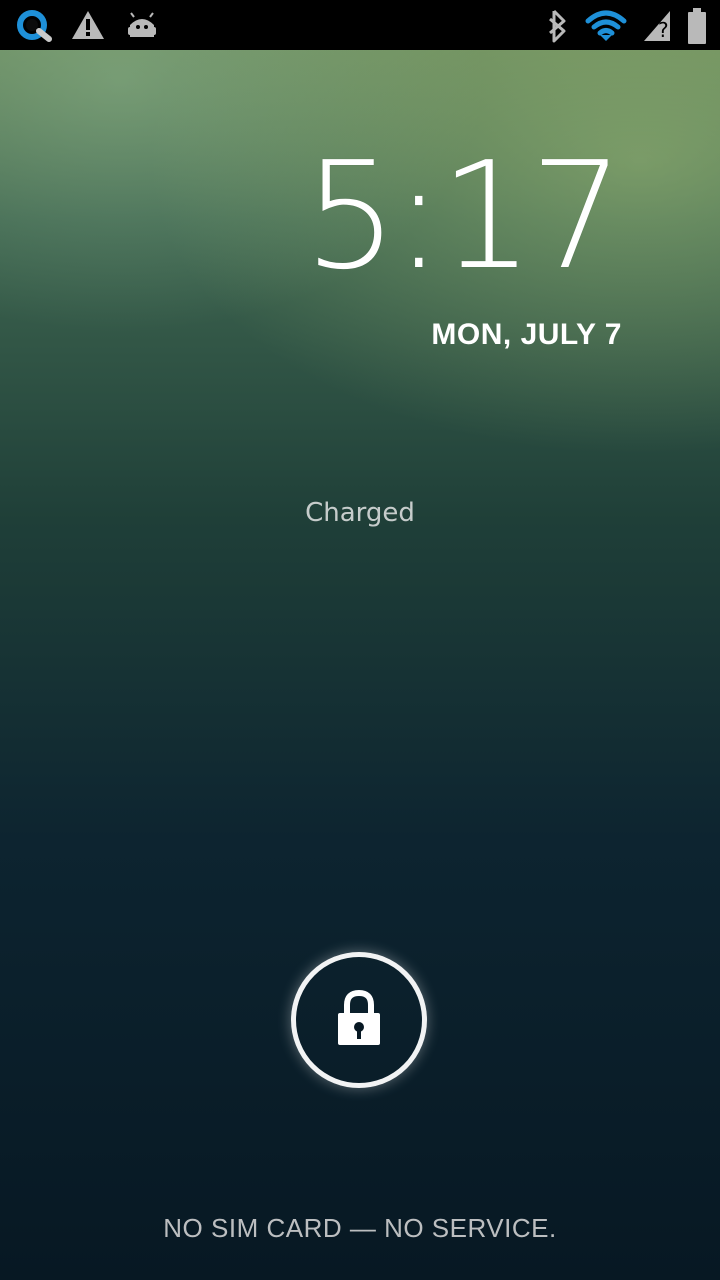 This screenshot has height=1280, width=720. I want to click on lock-date: MON, JULY 7, so click(526, 334).